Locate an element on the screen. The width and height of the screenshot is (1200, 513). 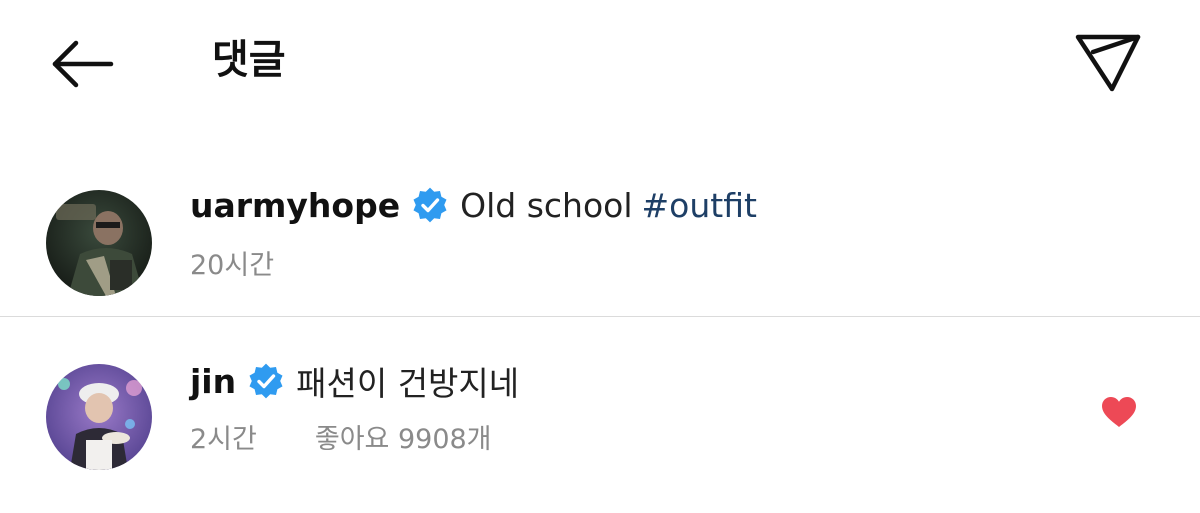
username: uarmyhope is located at coordinates (295, 205).